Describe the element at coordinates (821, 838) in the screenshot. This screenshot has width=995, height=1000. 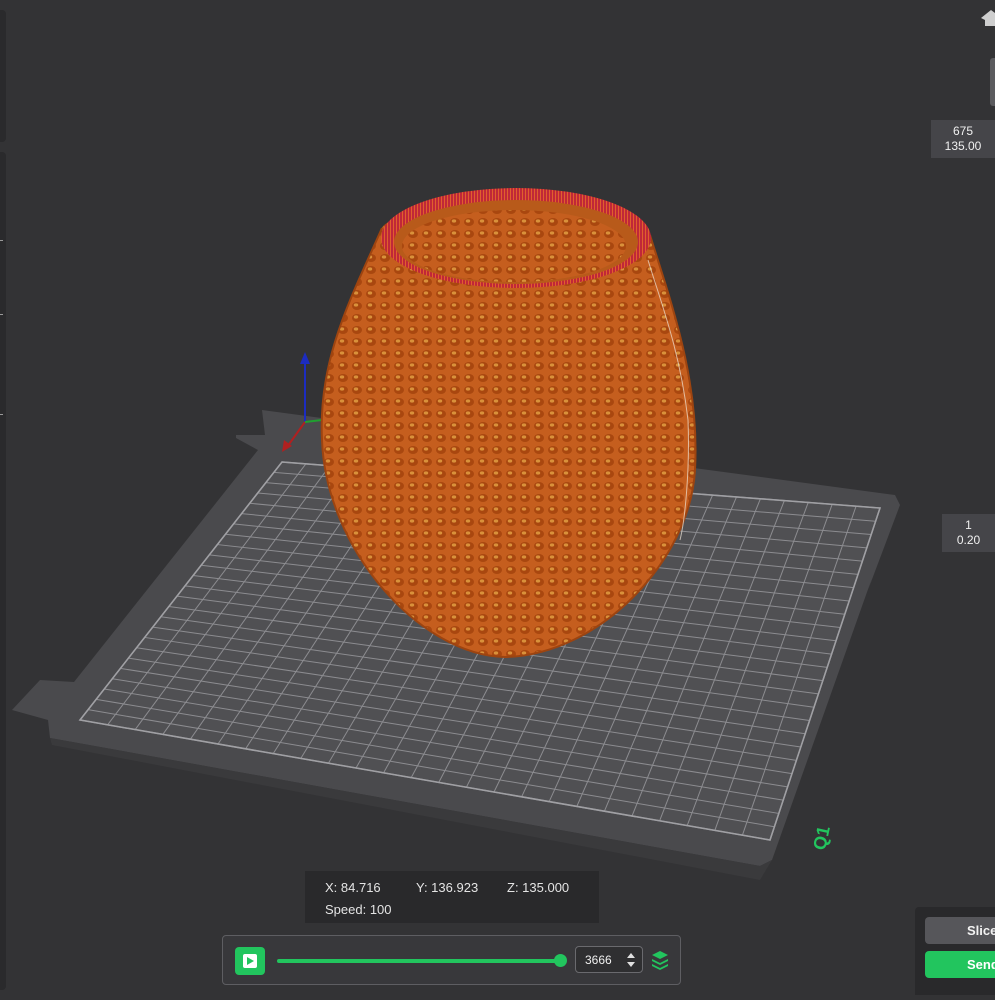
I see `plate-logo: Q1` at that location.